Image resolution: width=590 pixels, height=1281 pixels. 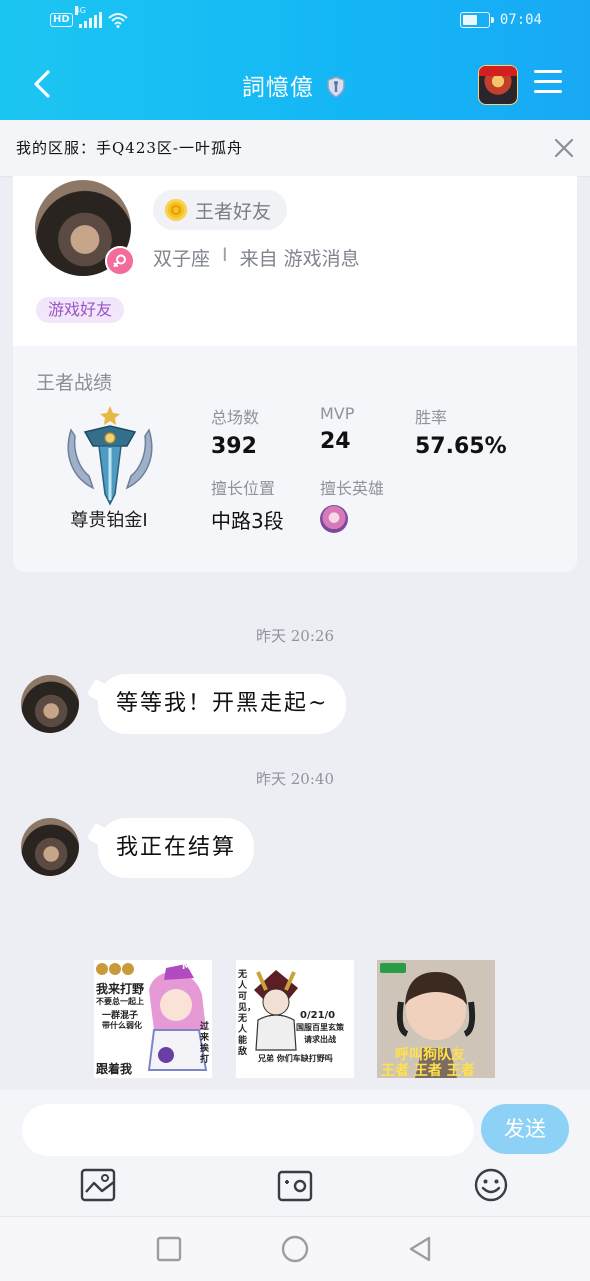 What do you see at coordinates (431, 417) in the screenshot?
I see `stat-label: 胜率` at bounding box center [431, 417].